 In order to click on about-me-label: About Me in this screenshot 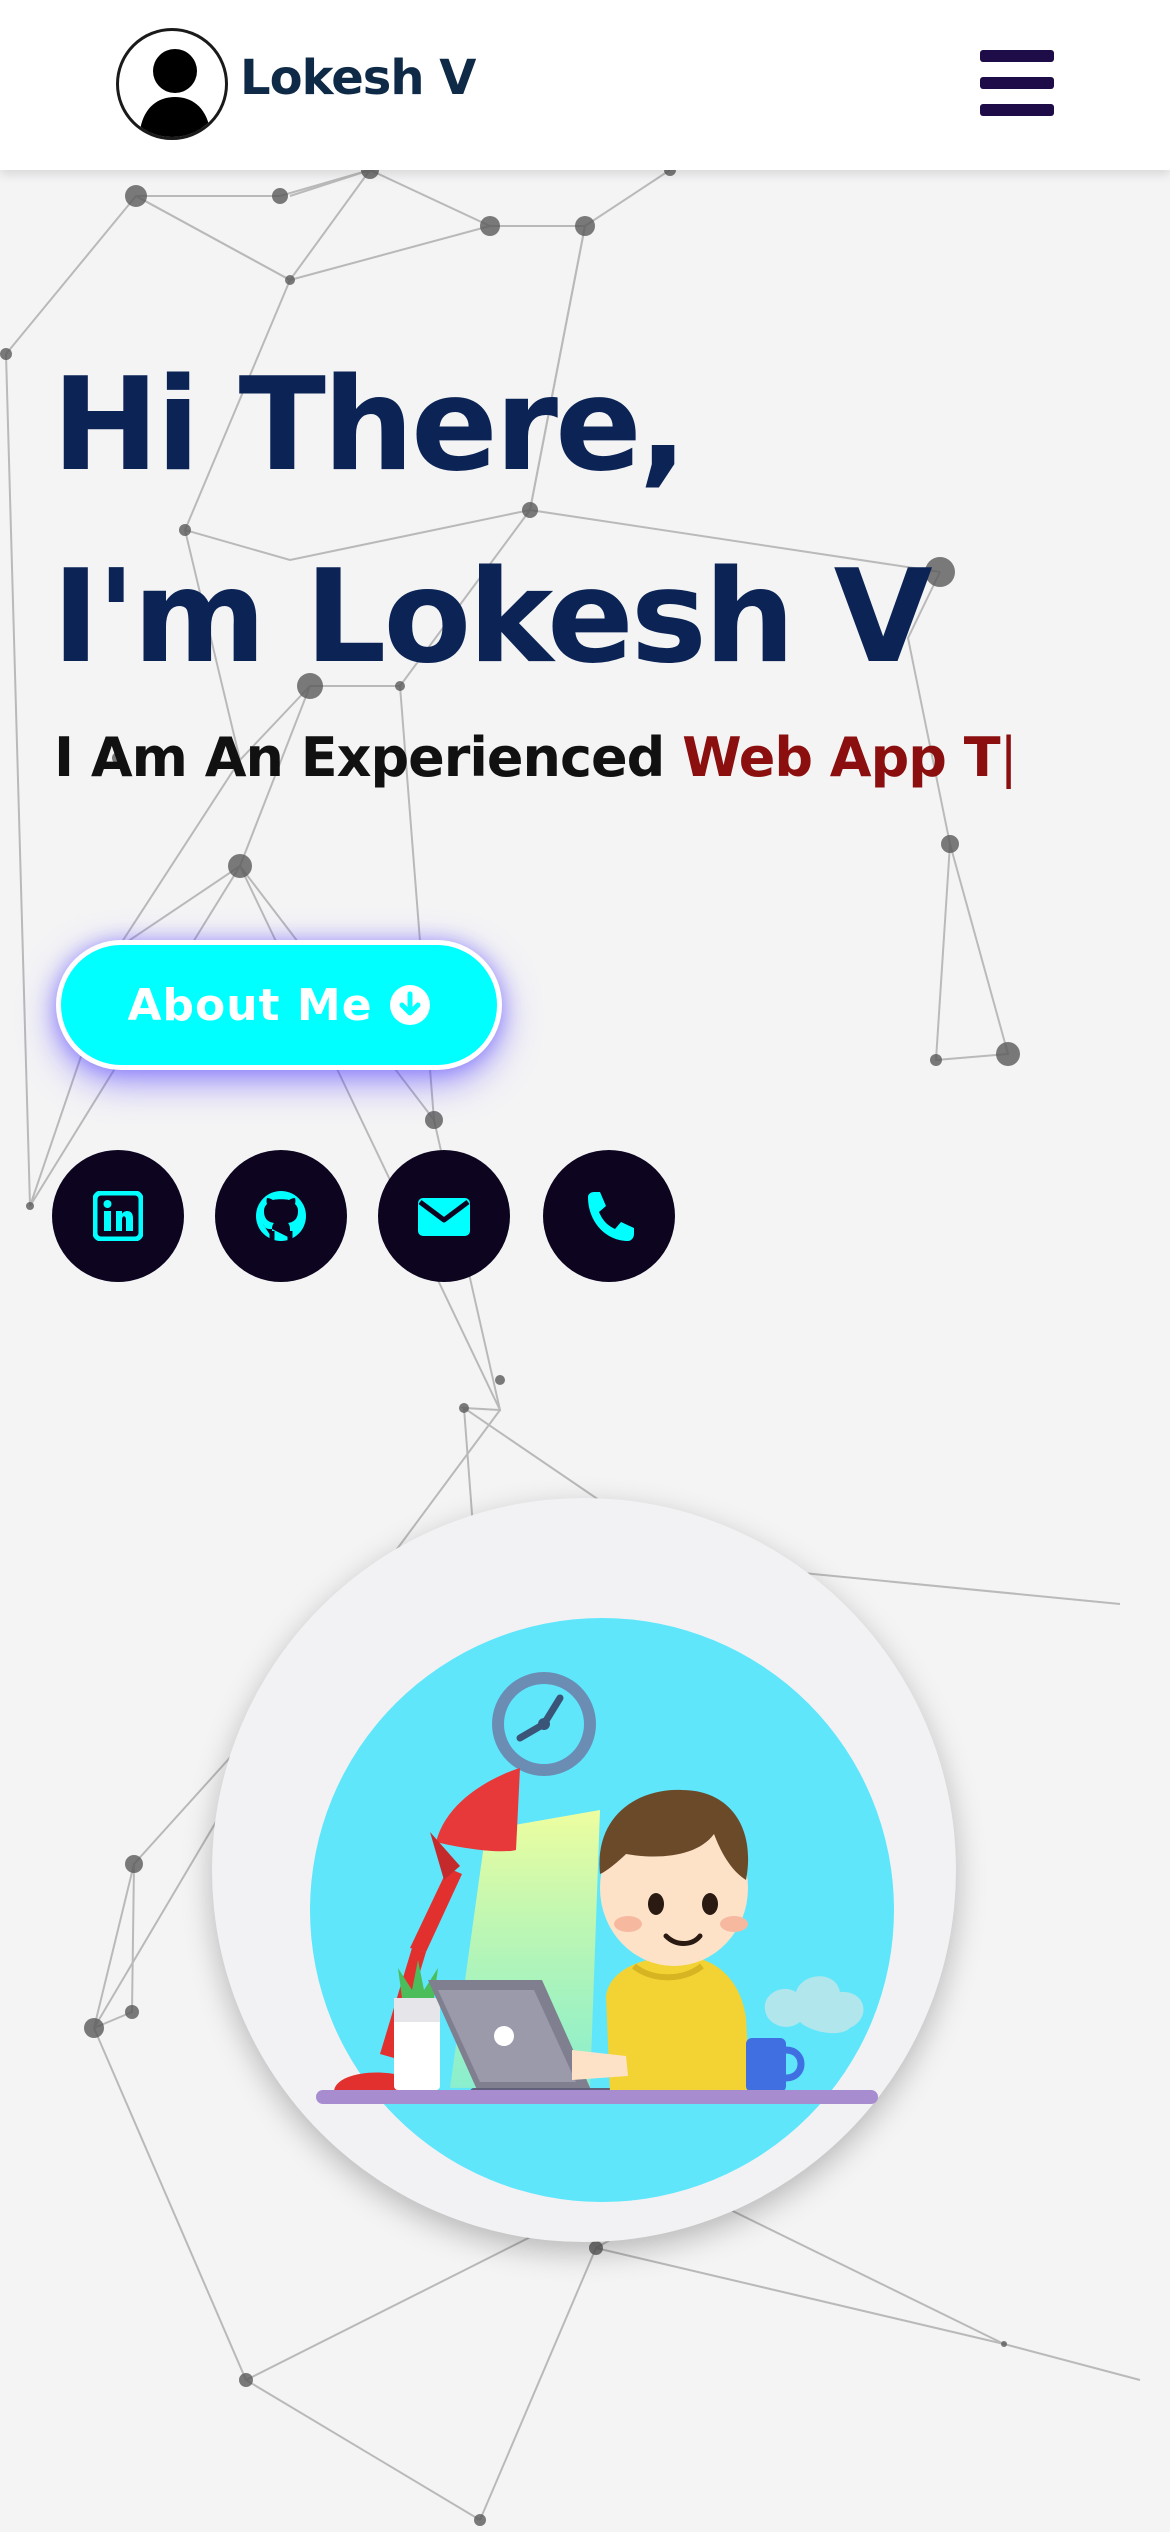, I will do `click(250, 1005)`.